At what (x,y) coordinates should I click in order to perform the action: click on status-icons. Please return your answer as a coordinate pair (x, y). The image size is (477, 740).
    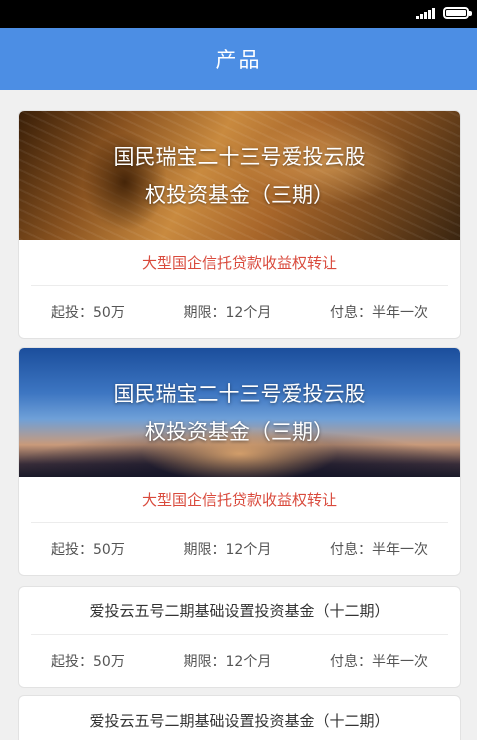
    Looking at the image, I should click on (444, 13).